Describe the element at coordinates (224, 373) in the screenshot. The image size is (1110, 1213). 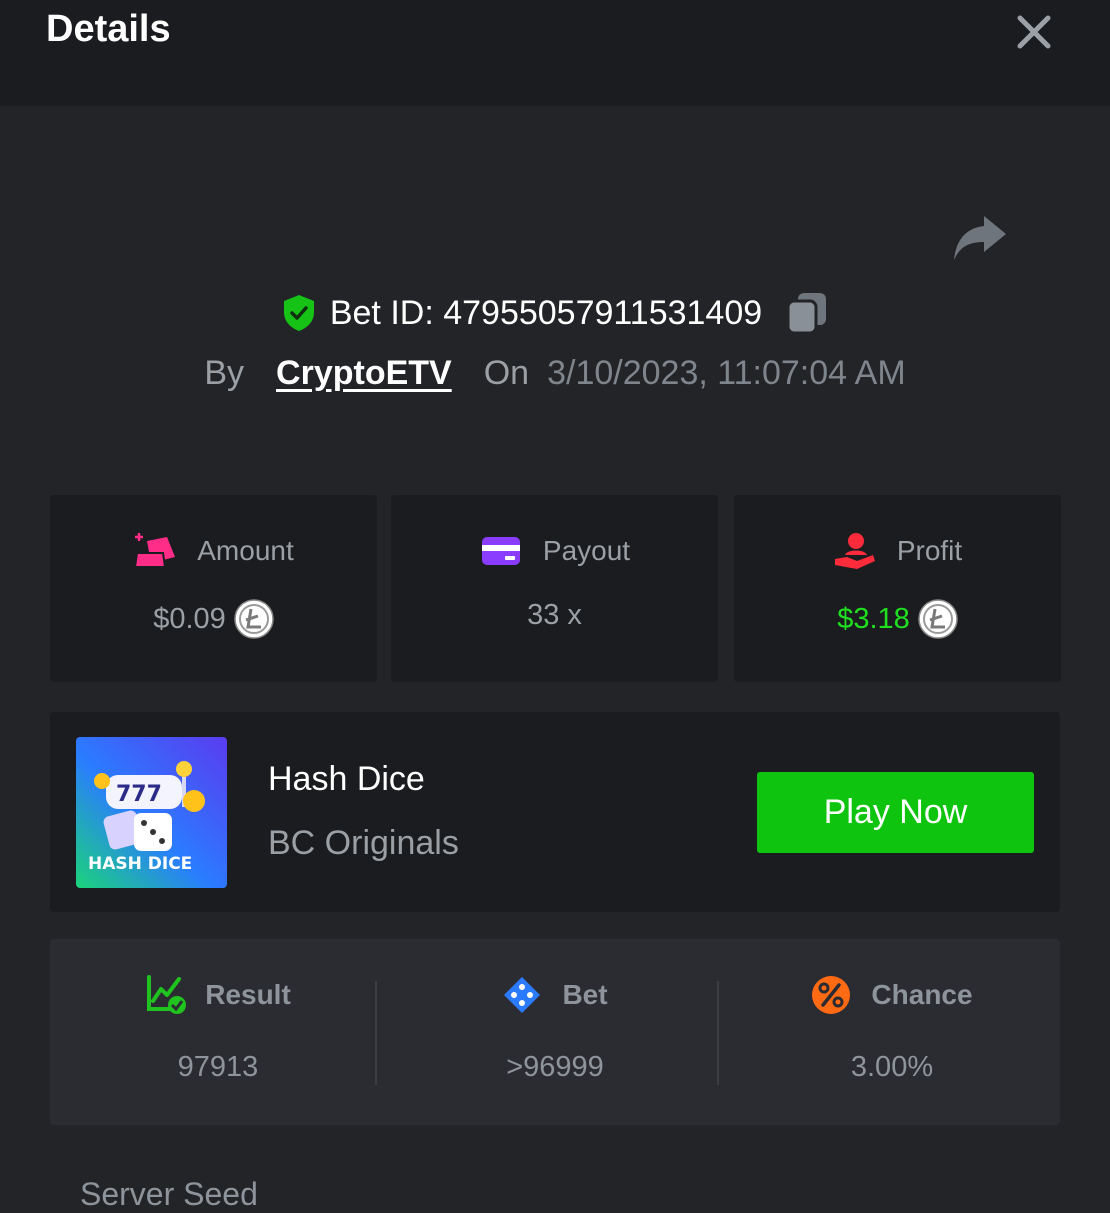
I see `by-label: By` at that location.